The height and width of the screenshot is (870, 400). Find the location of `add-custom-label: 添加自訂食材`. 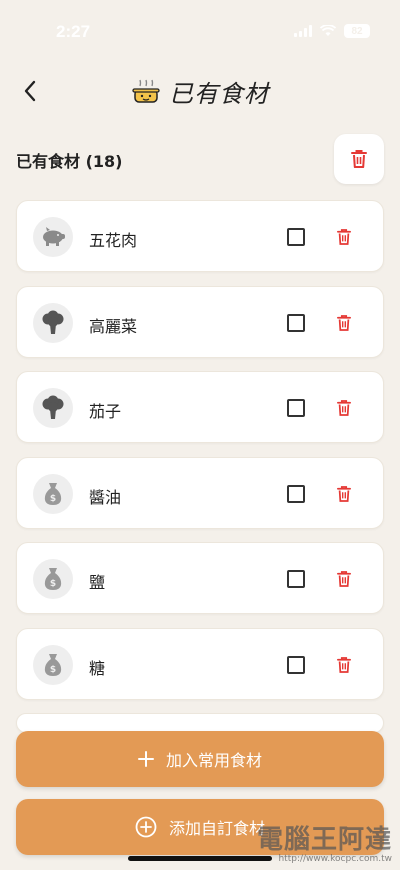

add-custom-label: 添加自訂食材 is located at coordinates (216, 828).